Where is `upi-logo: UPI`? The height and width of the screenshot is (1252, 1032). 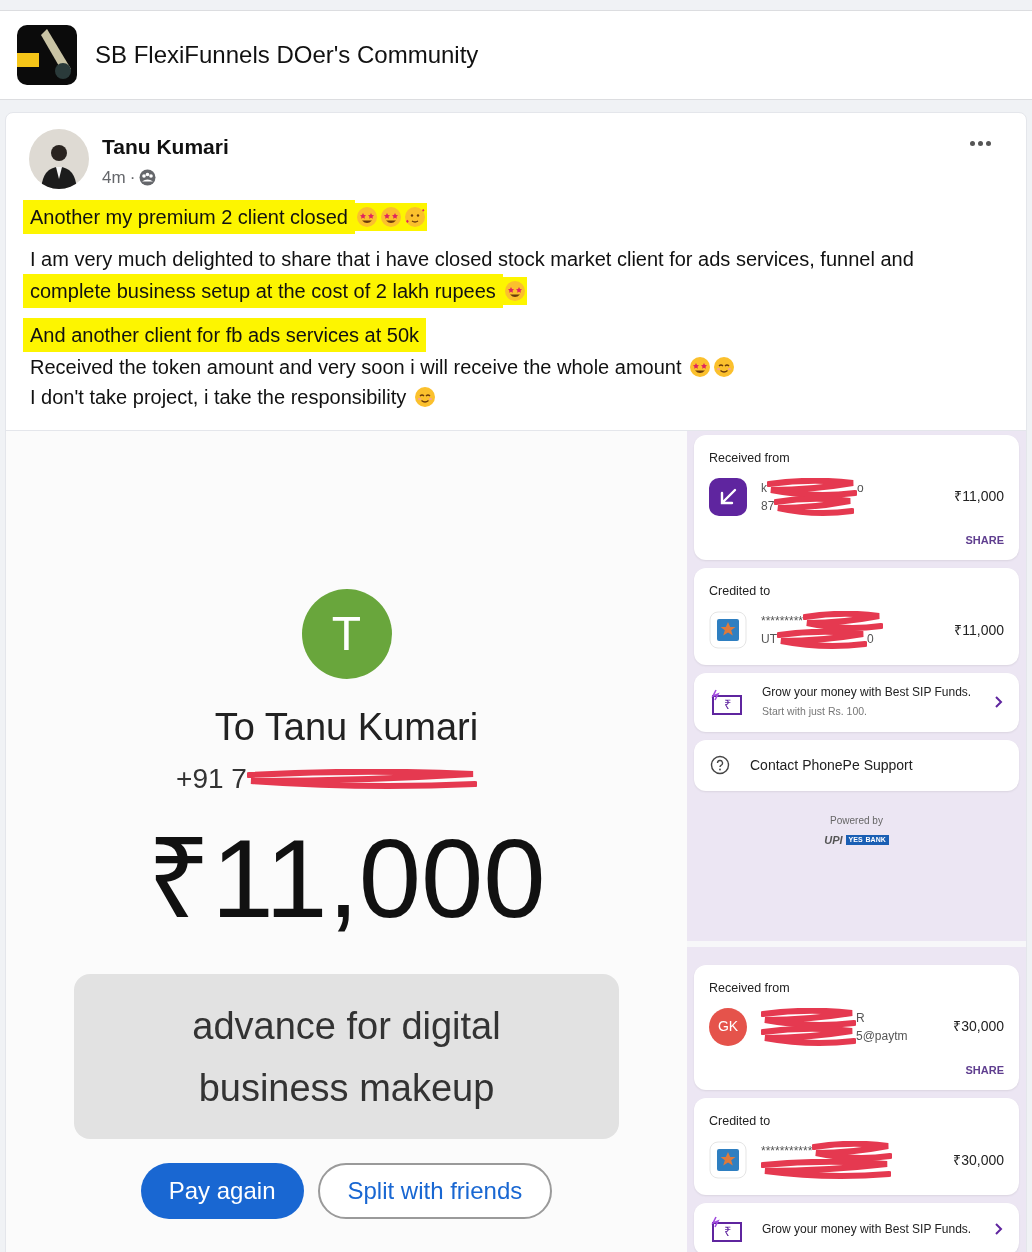 upi-logo: UPI is located at coordinates (833, 840).